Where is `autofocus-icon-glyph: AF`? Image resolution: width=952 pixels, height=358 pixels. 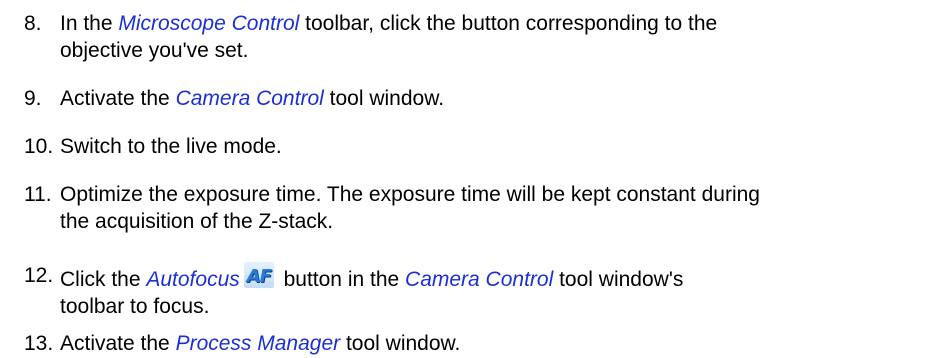 autofocus-icon-glyph: AF is located at coordinates (259, 276).